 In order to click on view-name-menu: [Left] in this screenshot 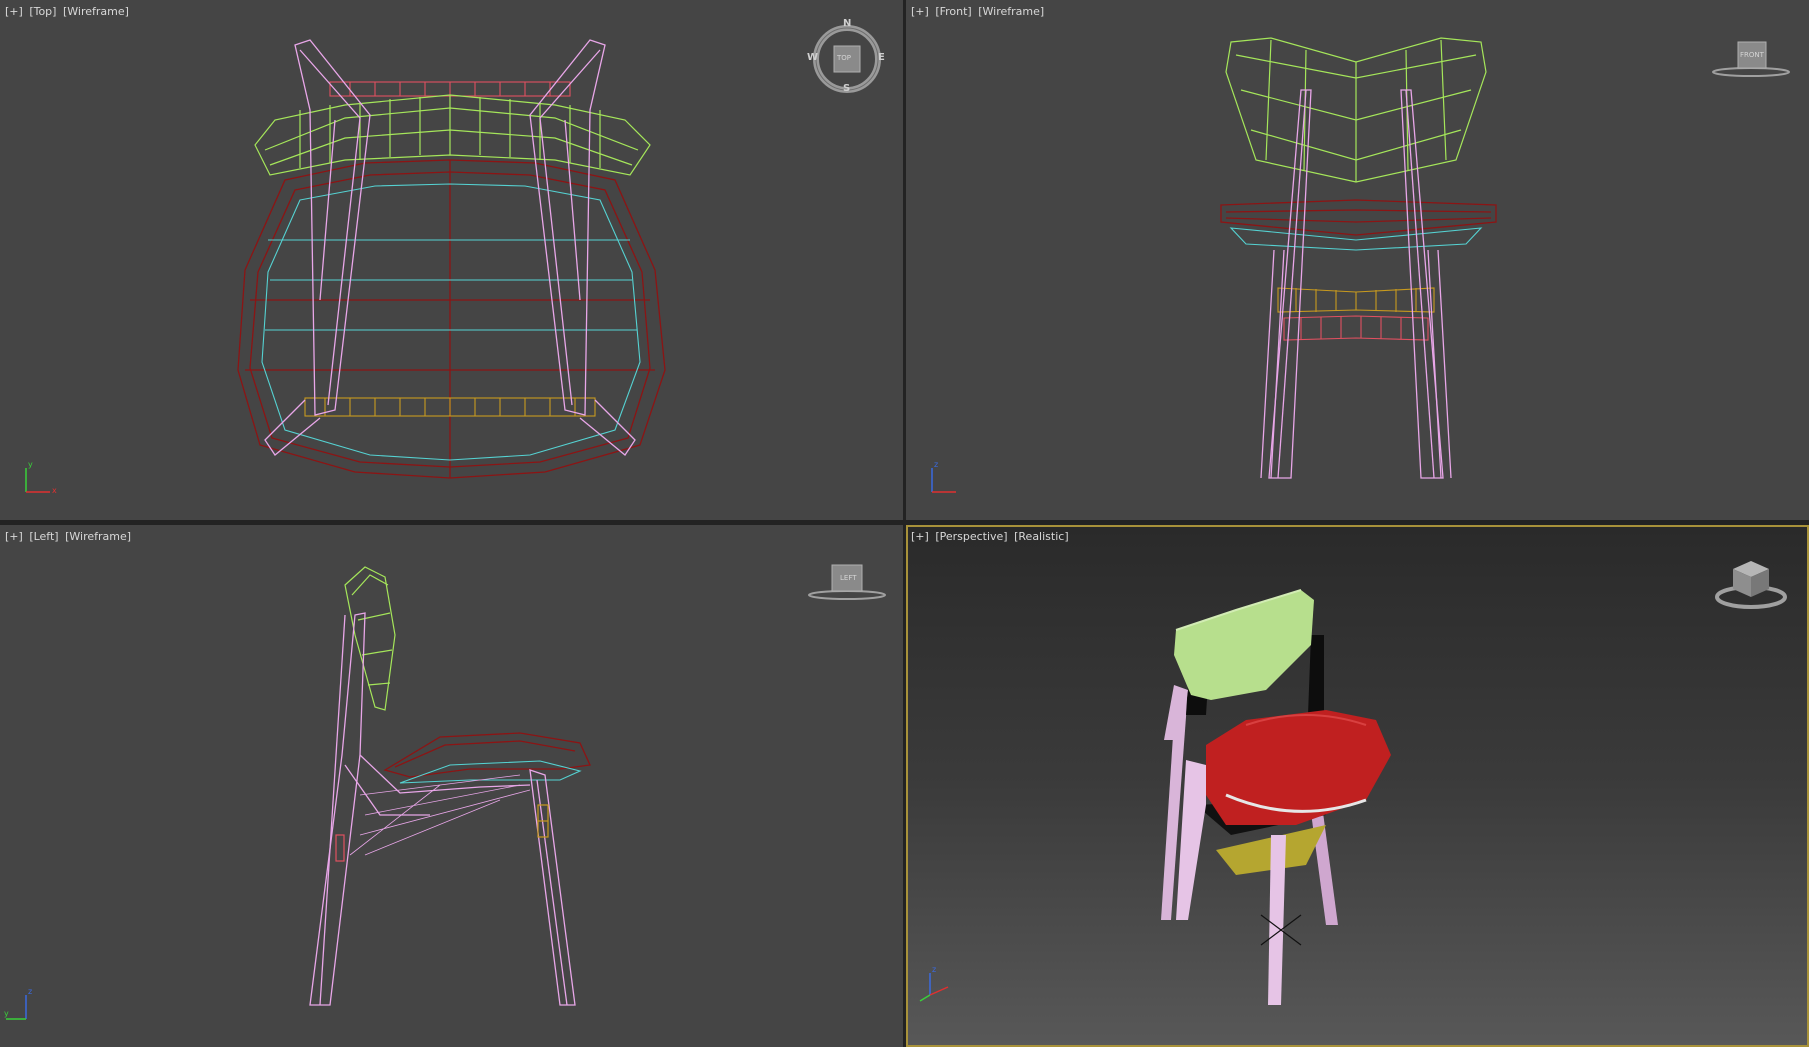, I will do `click(43, 536)`.